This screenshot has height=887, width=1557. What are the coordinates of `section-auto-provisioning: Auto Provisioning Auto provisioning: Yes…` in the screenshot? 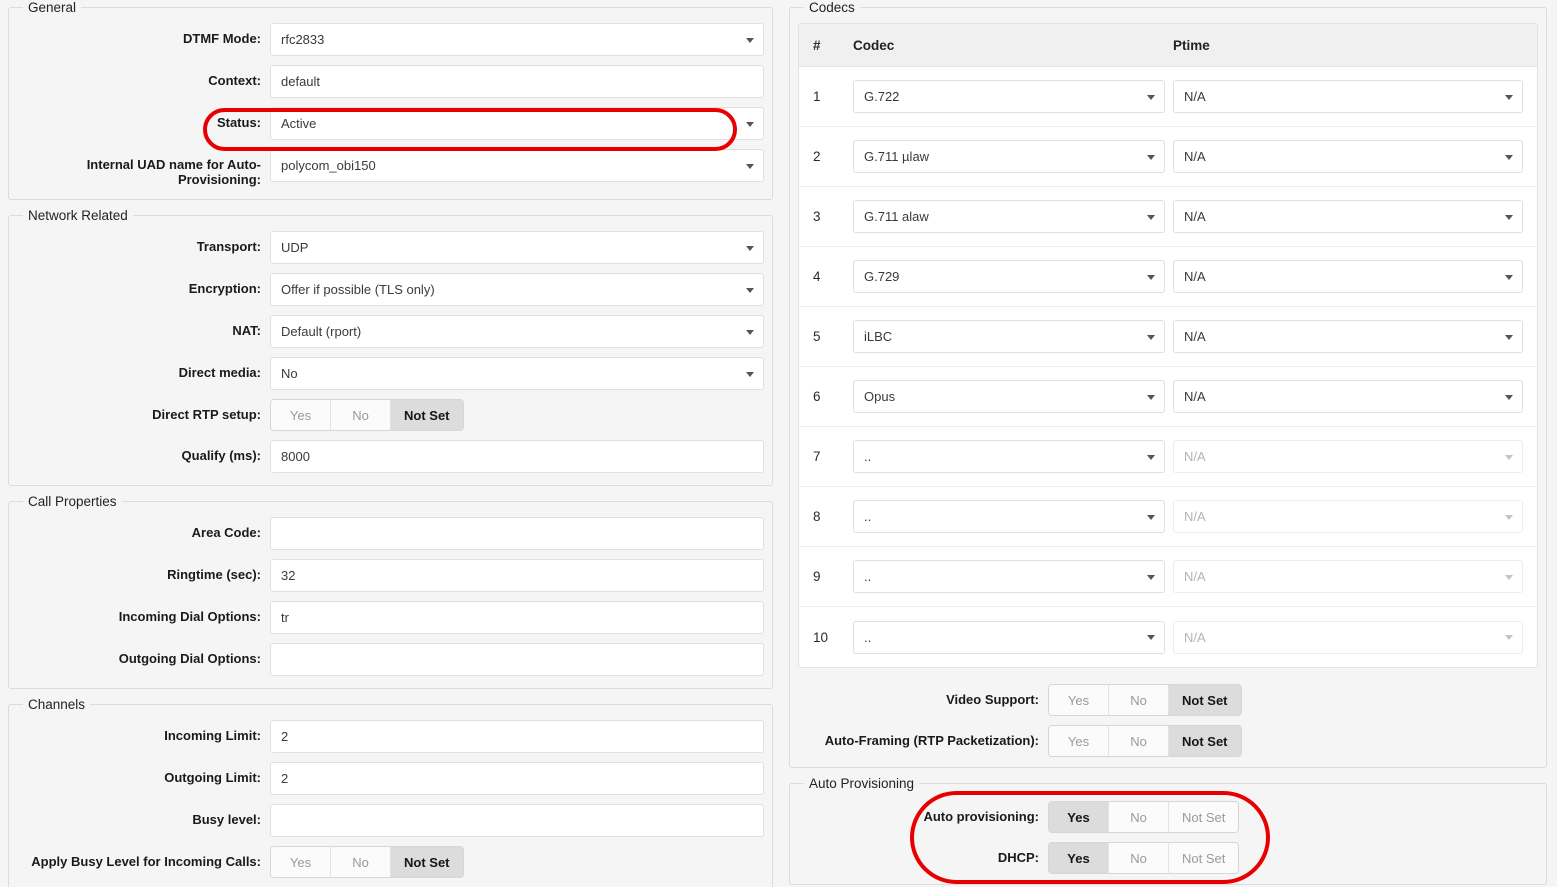 It's located at (1168, 830).